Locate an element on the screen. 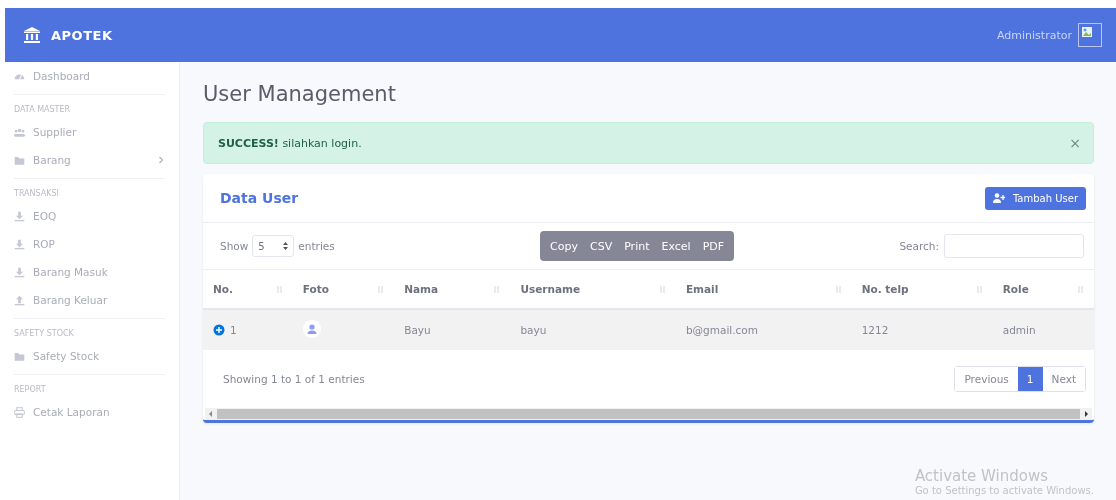 Image resolution: width=1116 pixels, height=500 pixels. sidebar-item: Safety Stock is located at coordinates (89, 356).